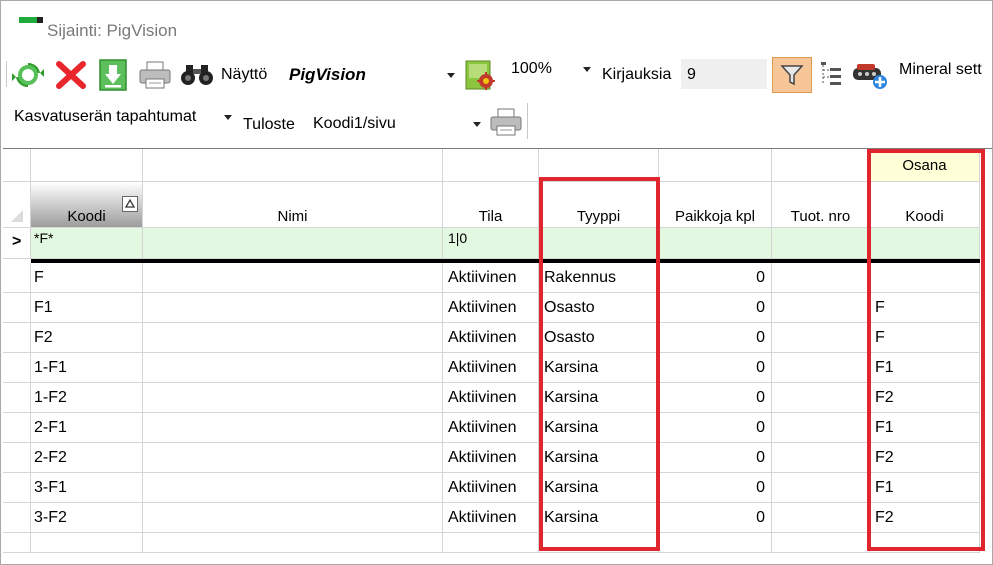 Image resolution: width=993 pixels, height=565 pixels. I want to click on filter-nimi-input, so click(293, 243).